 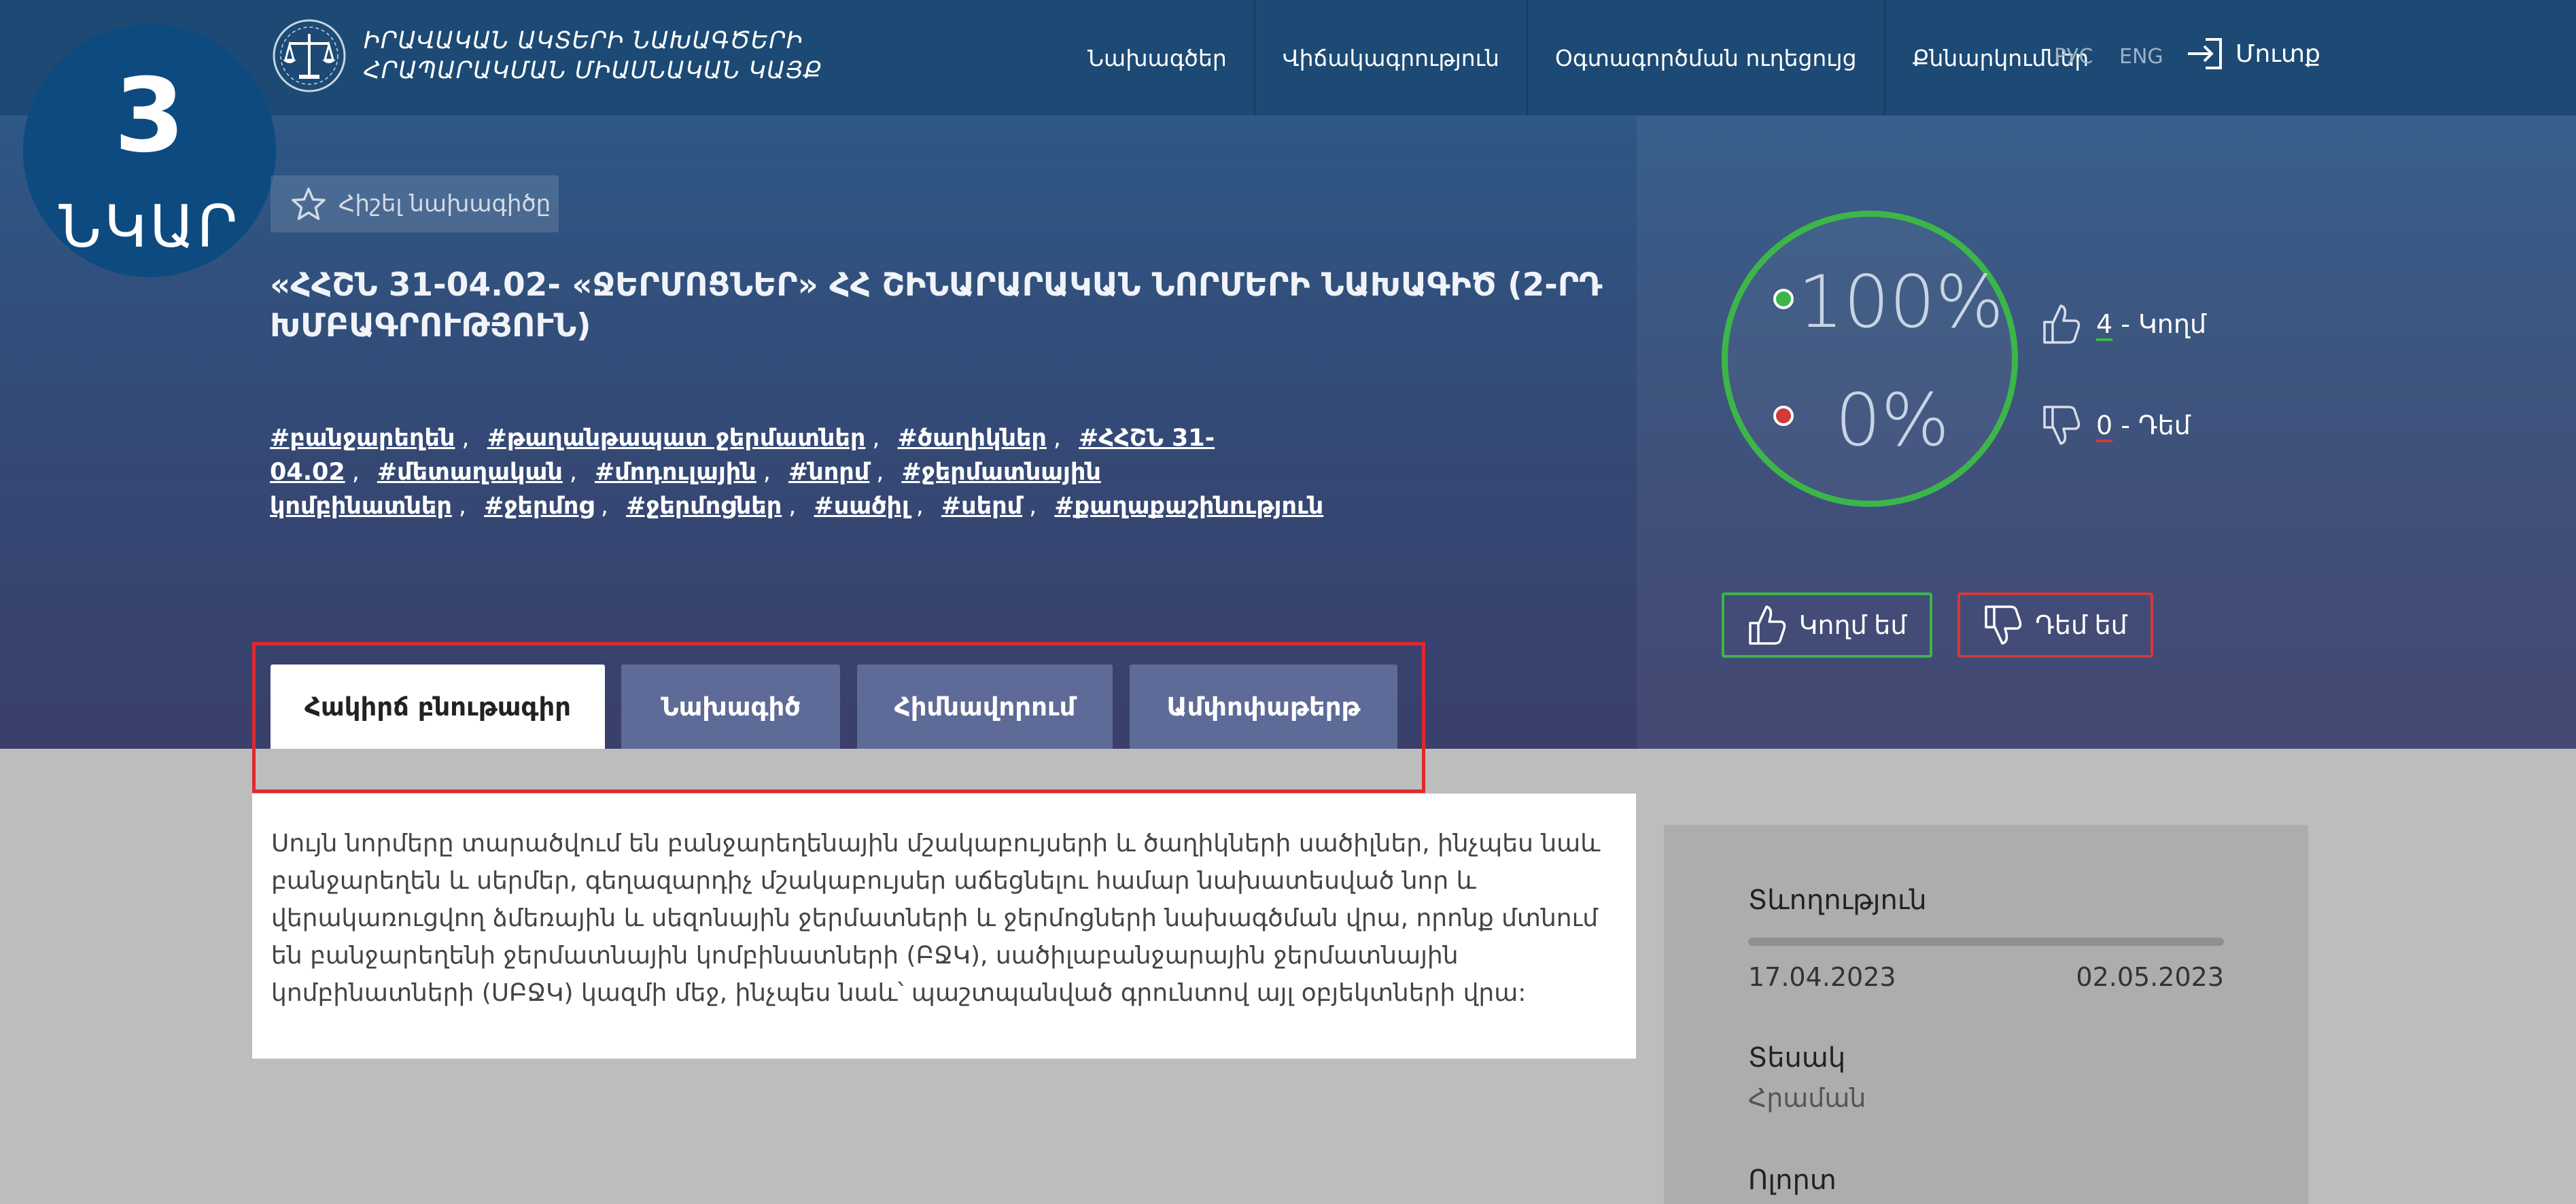 I want to click on vote-against-button: Դեմ եմ, so click(x=2055, y=625).